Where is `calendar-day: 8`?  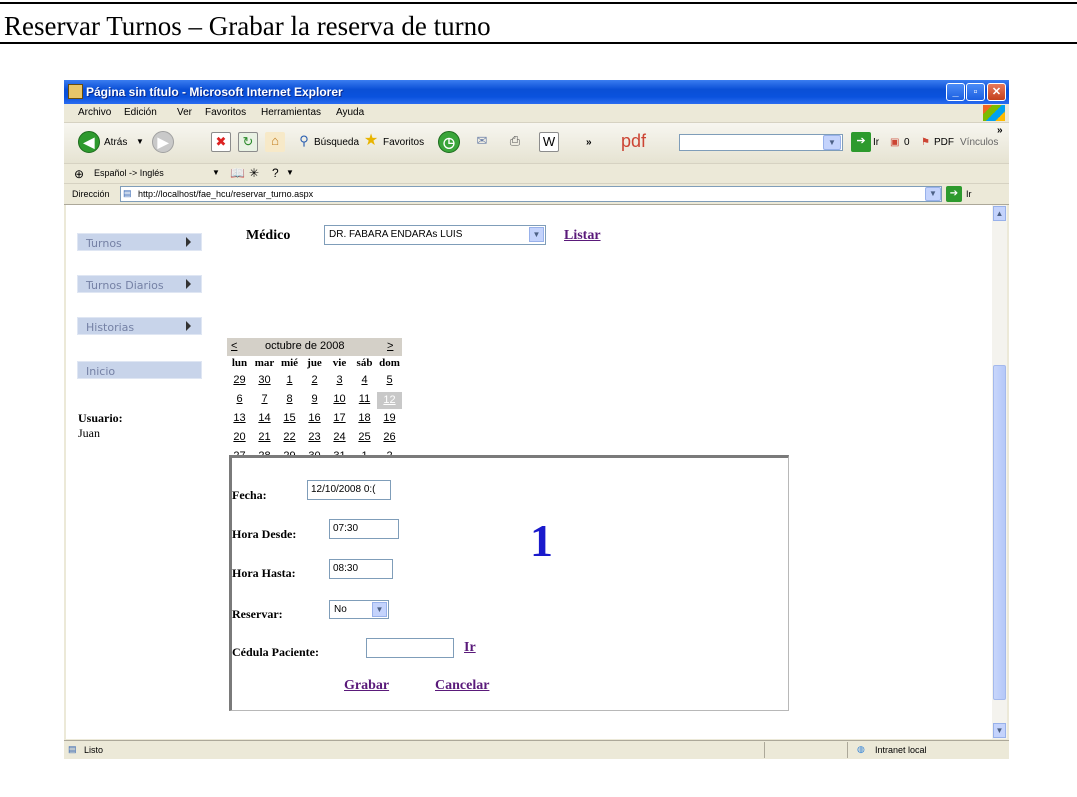 calendar-day: 8 is located at coordinates (289, 399).